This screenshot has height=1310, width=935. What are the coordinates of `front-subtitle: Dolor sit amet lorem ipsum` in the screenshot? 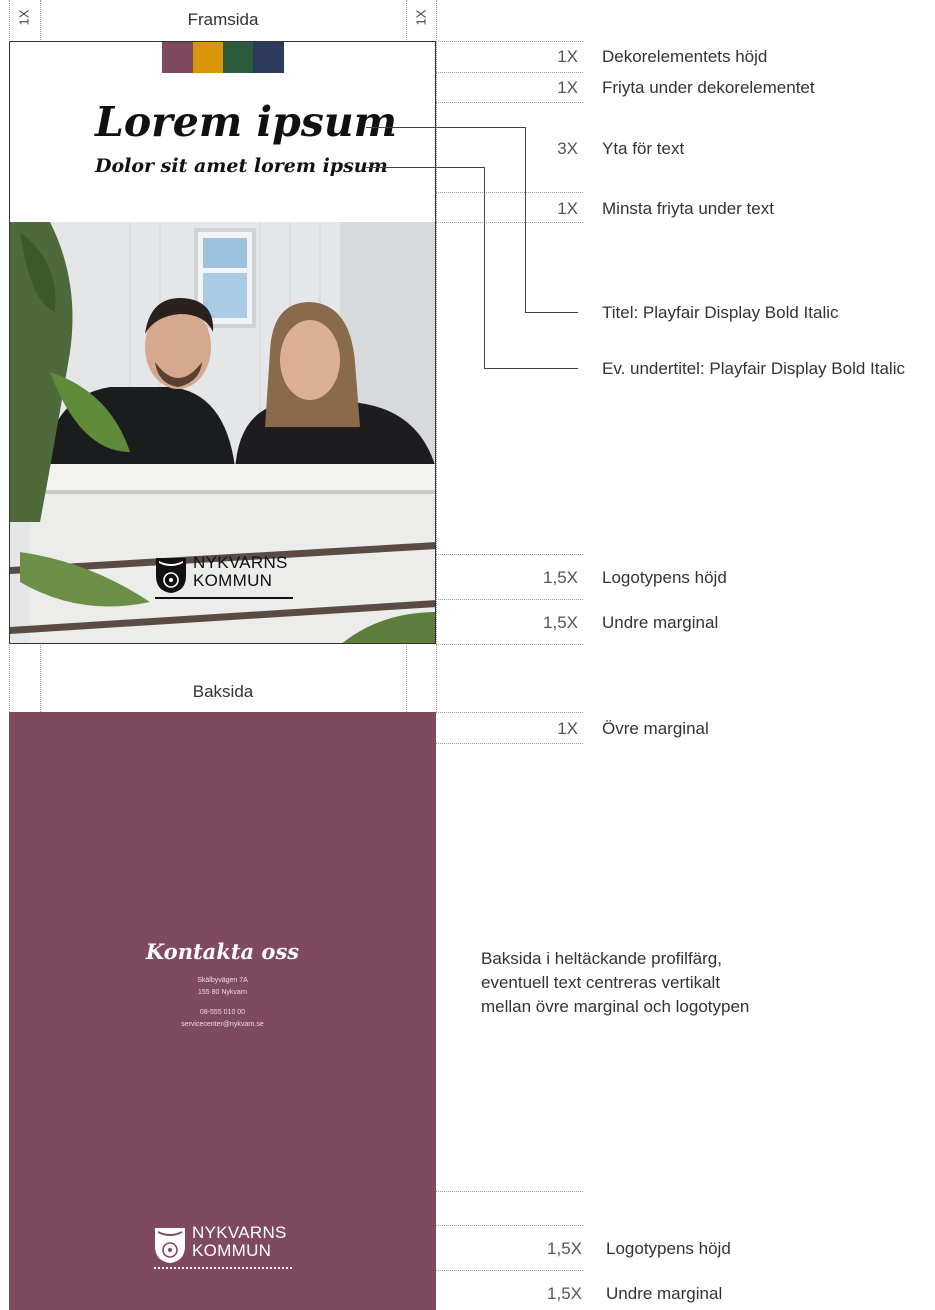 It's located at (241, 166).